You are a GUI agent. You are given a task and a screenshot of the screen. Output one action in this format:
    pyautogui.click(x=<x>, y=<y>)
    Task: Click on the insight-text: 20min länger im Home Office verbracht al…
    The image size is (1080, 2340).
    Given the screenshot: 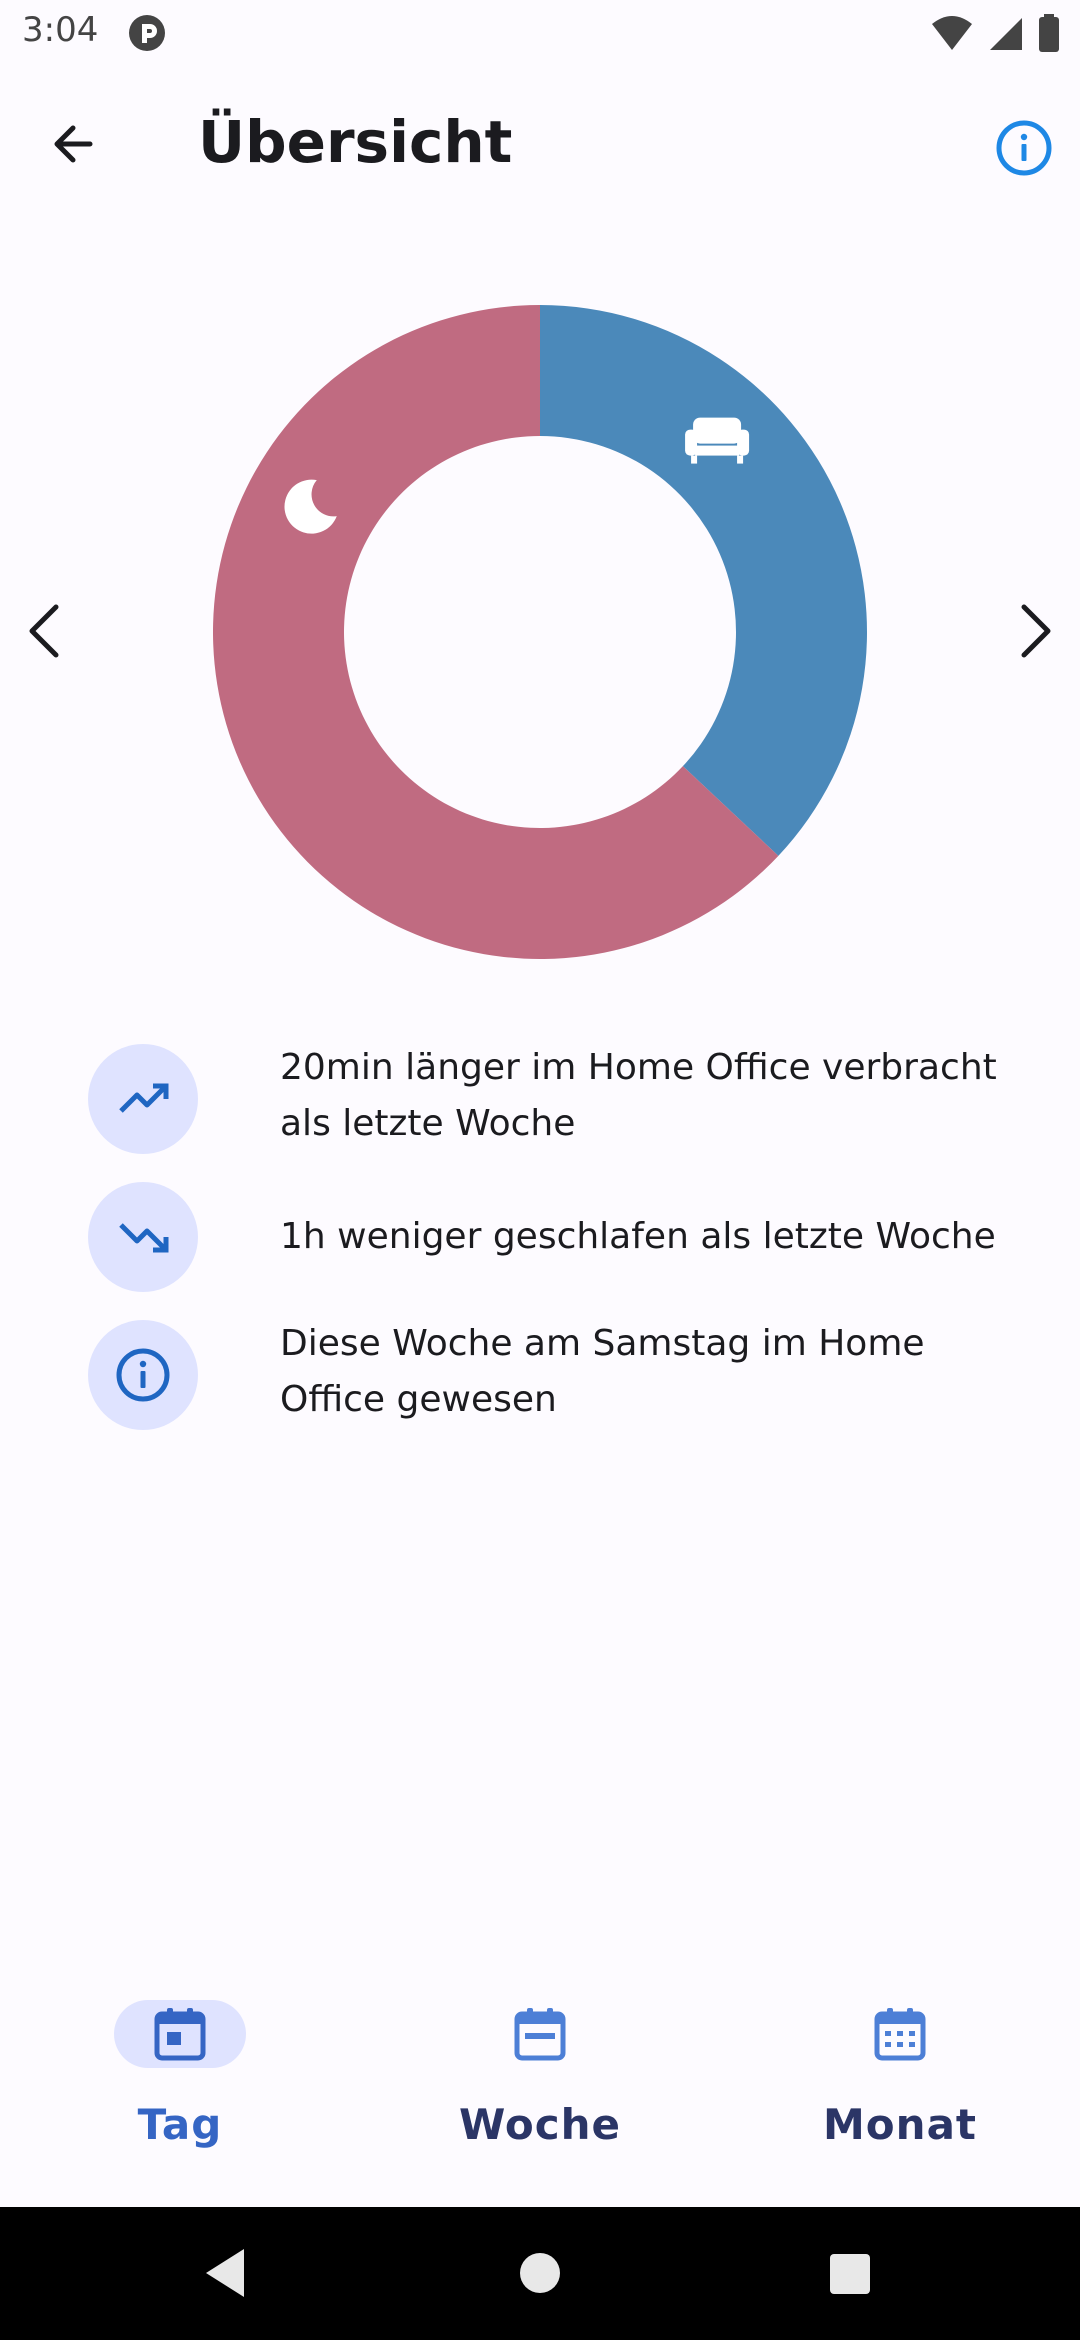 What is the action you would take?
    pyautogui.click(x=638, y=1095)
    